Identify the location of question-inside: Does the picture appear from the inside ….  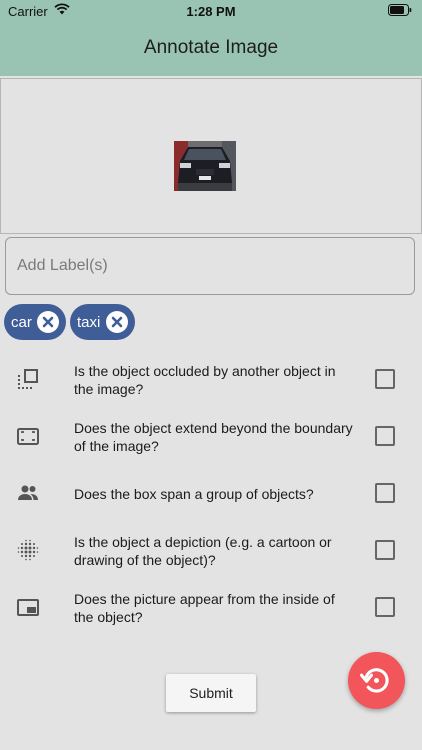
(211, 608).